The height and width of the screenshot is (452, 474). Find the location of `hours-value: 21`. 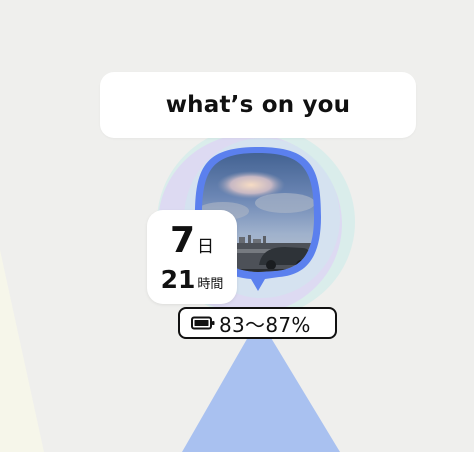

hours-value: 21 is located at coordinates (178, 279).